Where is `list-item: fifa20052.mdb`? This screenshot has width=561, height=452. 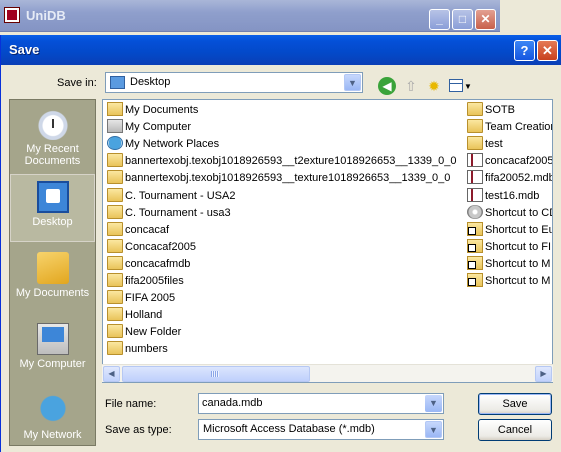 list-item: fifa20052.mdb is located at coordinates (510, 178).